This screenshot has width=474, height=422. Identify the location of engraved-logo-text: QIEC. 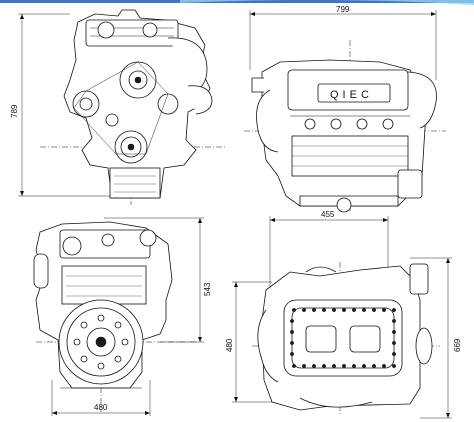
(351, 95).